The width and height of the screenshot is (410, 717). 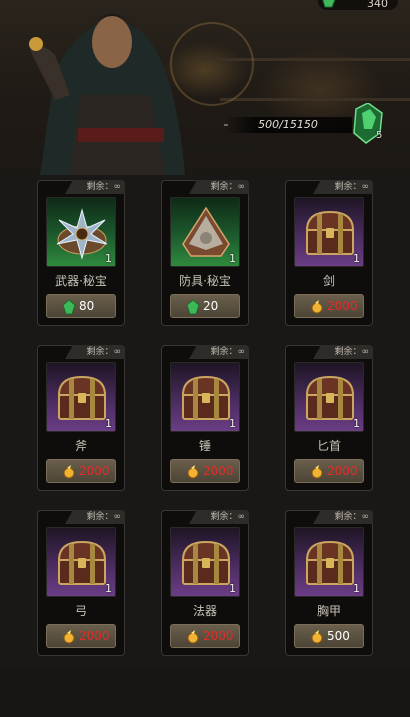 I want to click on item-price: 80, so click(x=87, y=306).